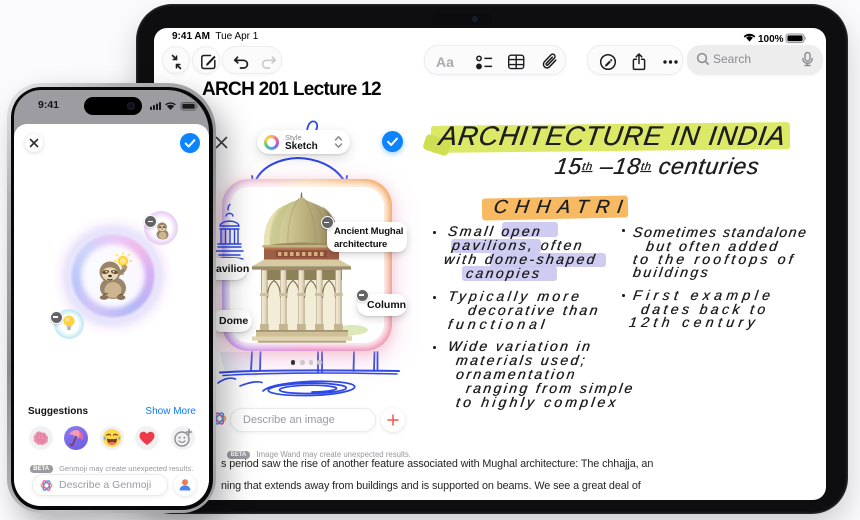  I want to click on svg-text: Search, so click(732, 59).